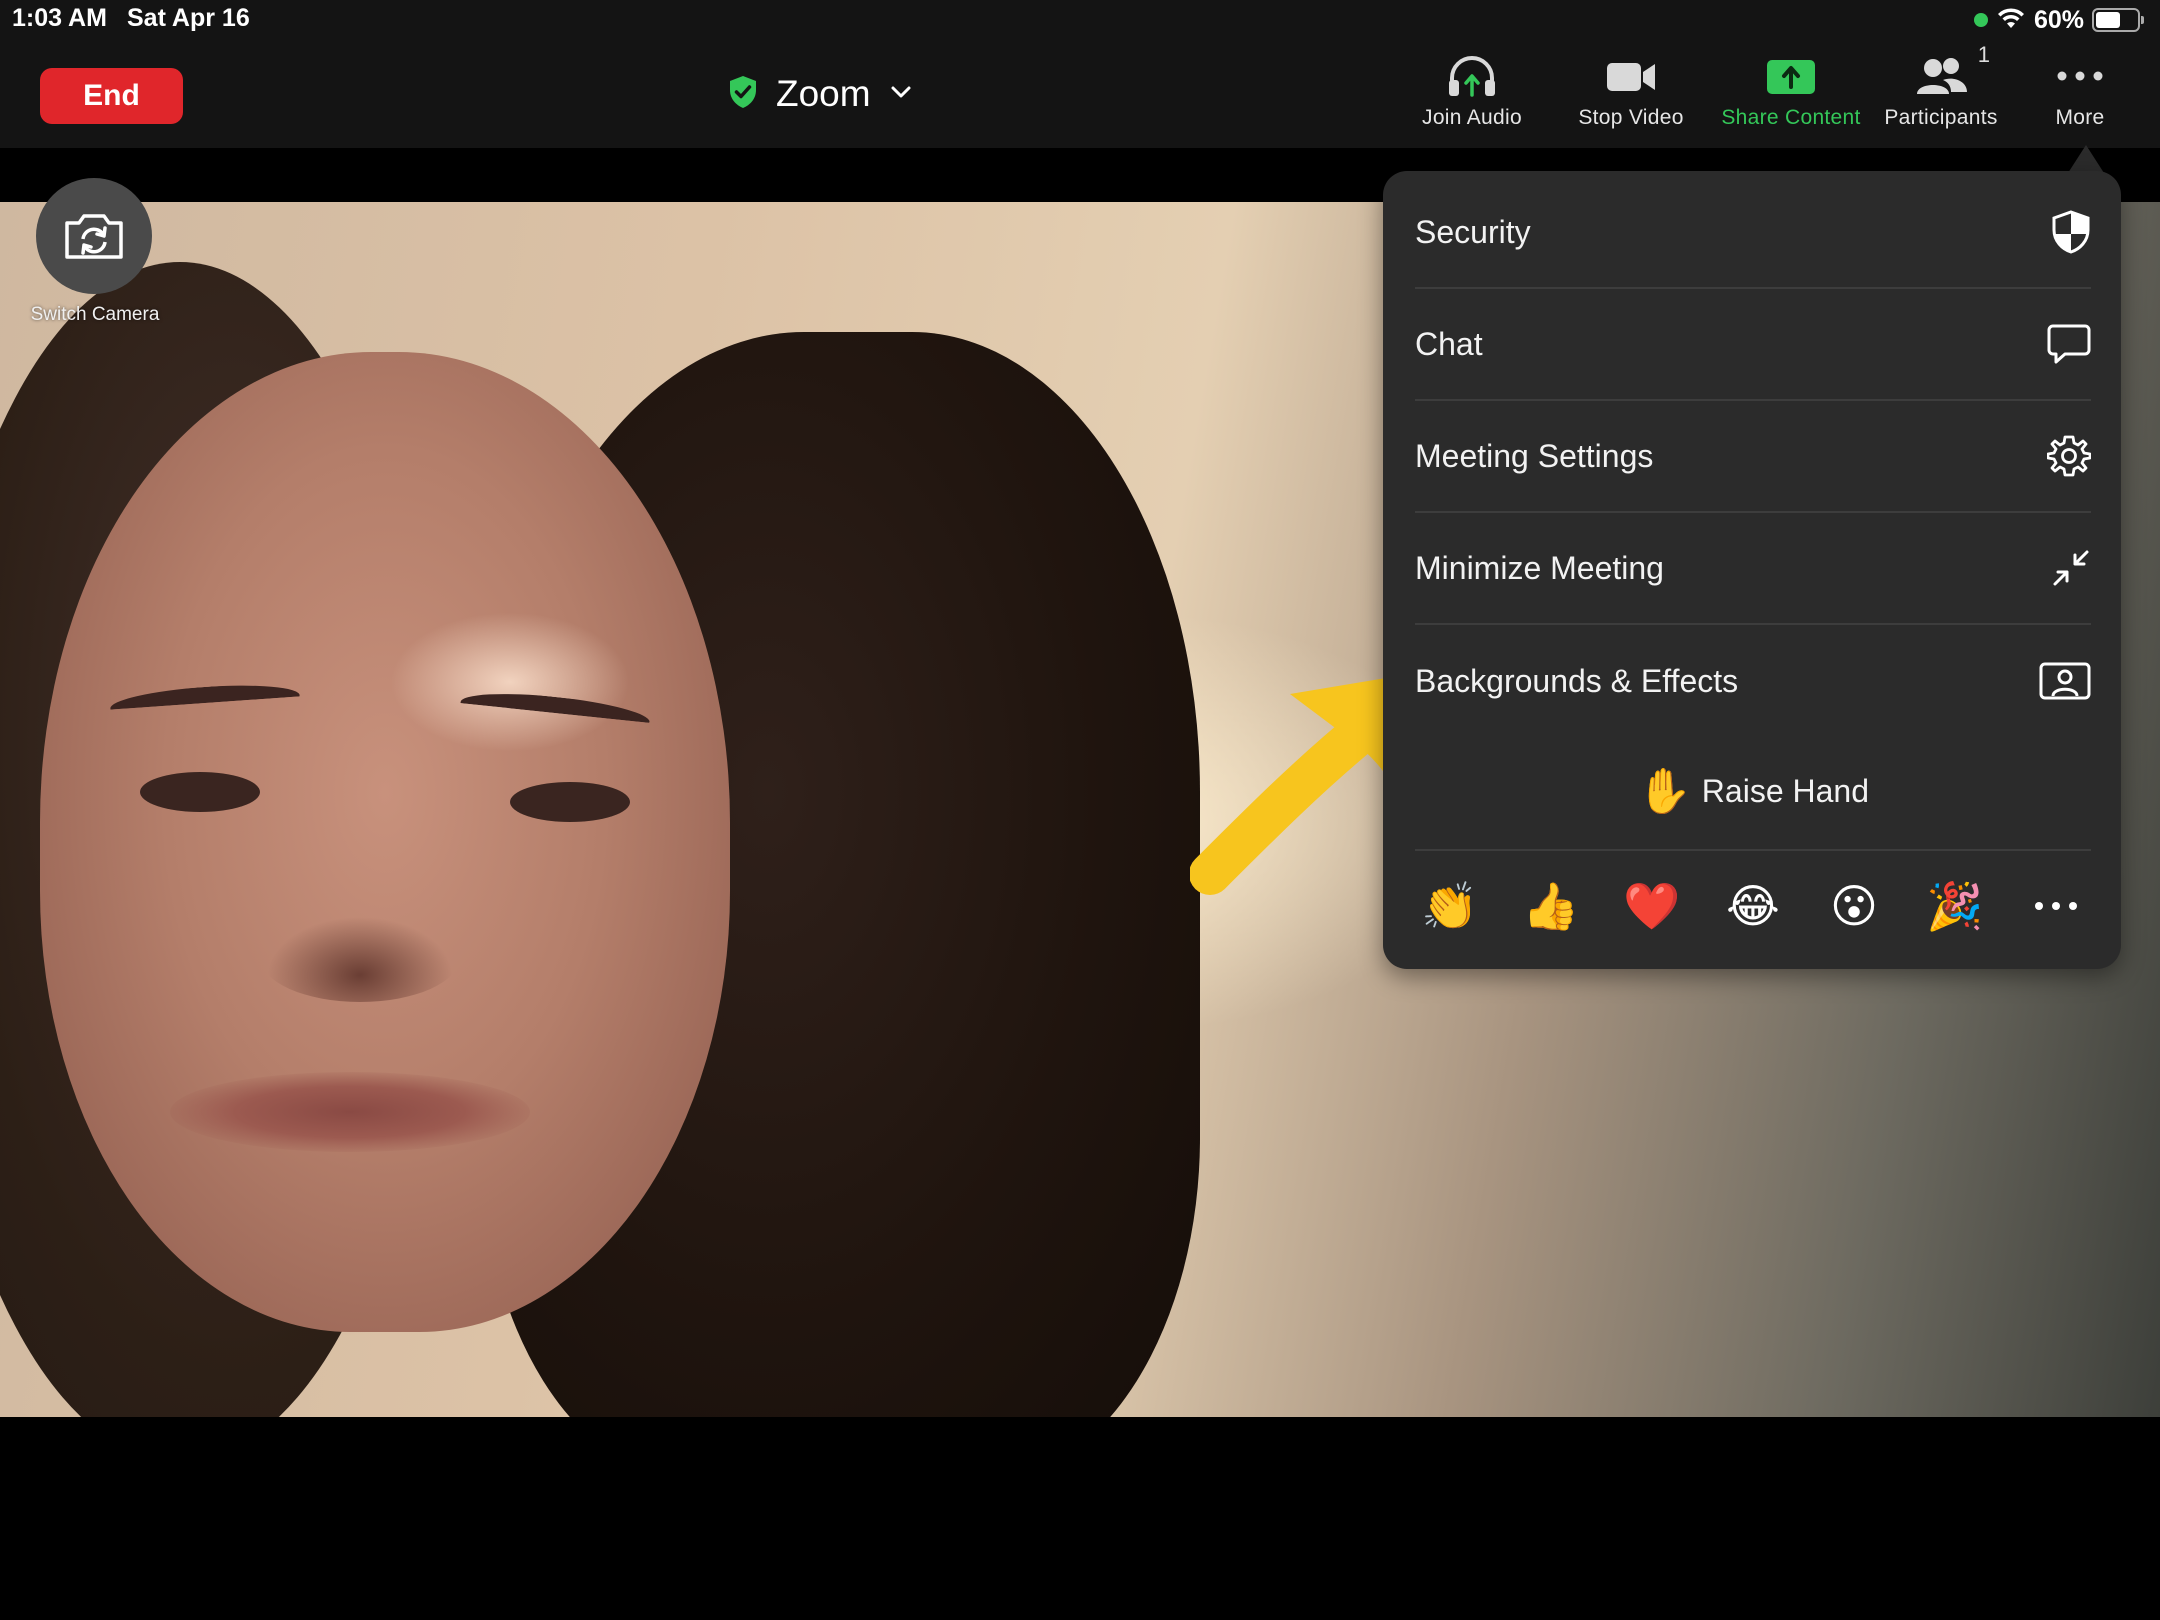  Describe the element at coordinates (1791, 117) in the screenshot. I see `share-content-label: Share Content` at that location.